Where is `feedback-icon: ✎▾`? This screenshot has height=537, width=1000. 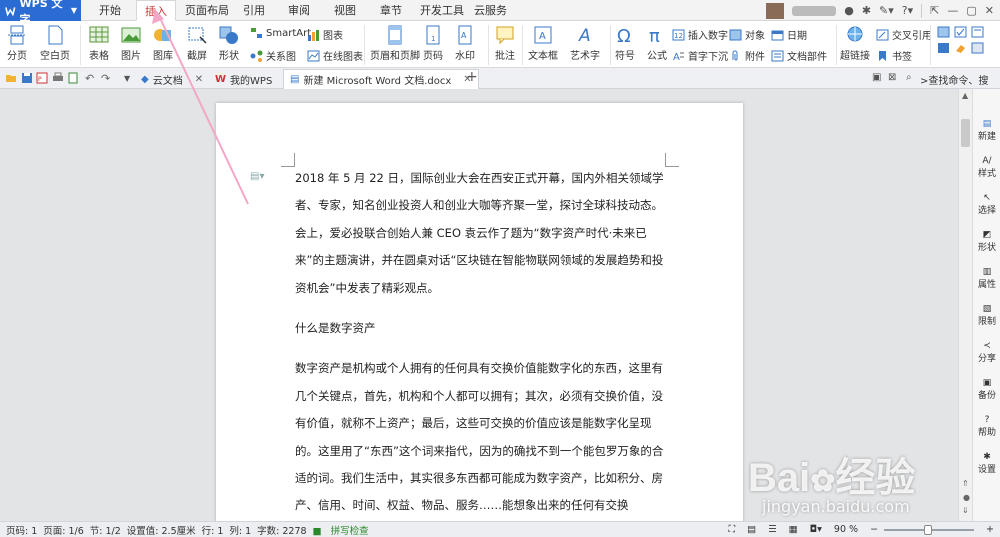
feedback-icon: ✎▾ is located at coordinates (886, 10).